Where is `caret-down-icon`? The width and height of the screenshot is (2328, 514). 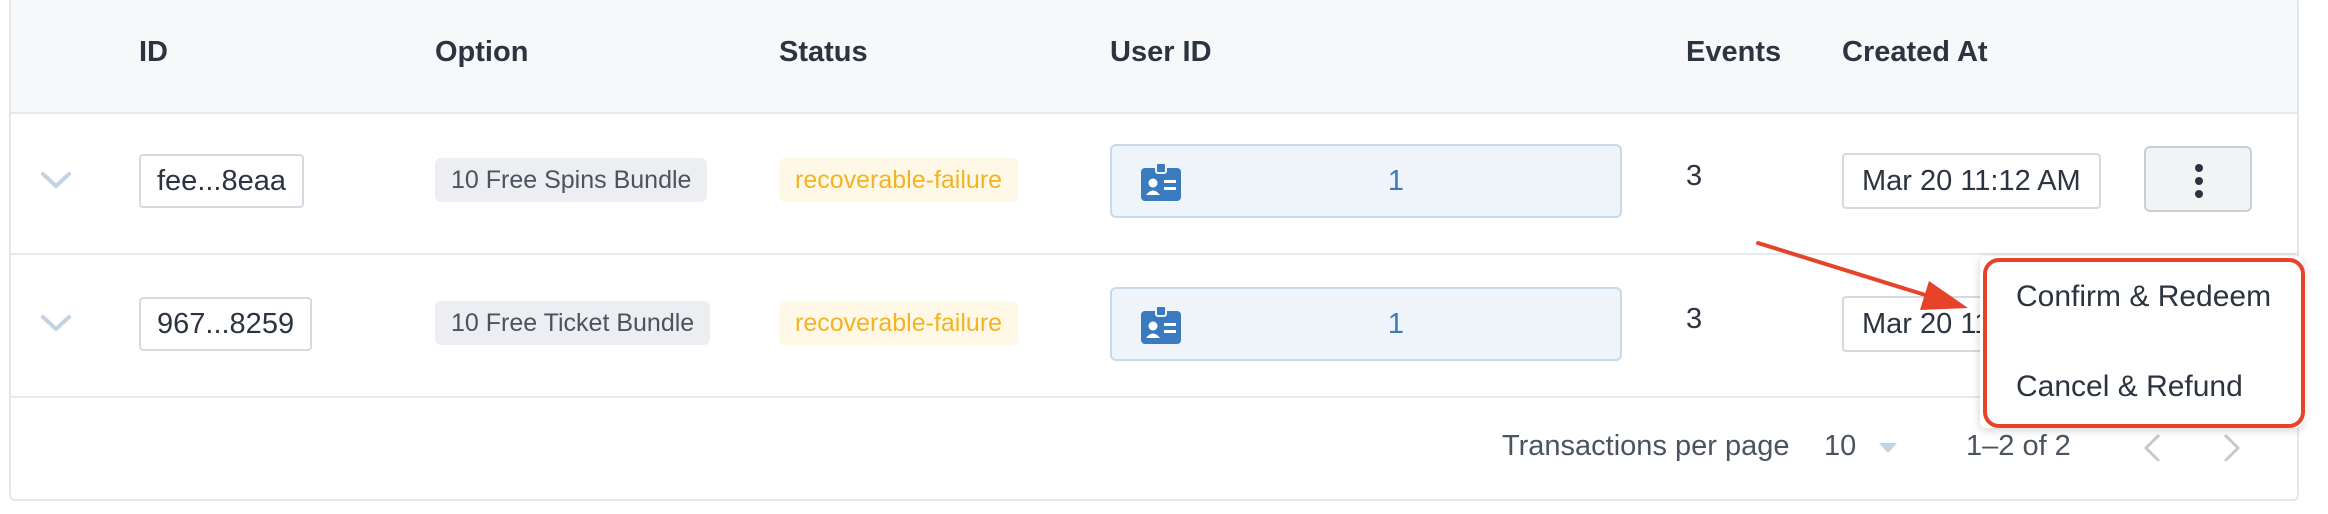
caret-down-icon is located at coordinates (1888, 448).